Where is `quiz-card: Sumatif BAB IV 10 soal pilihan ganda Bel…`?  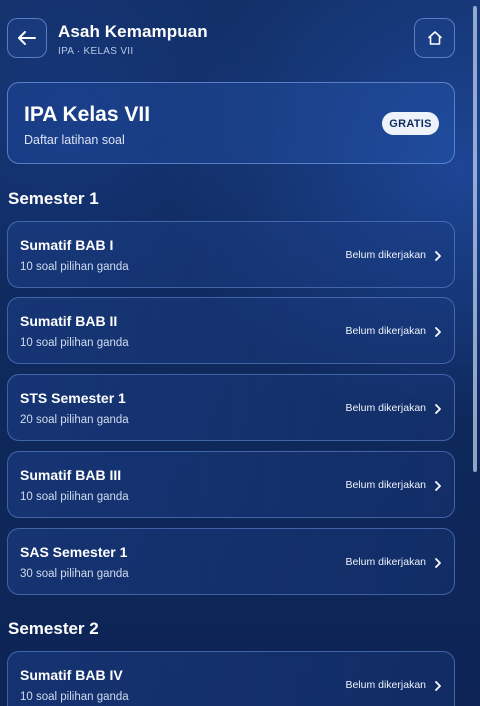
quiz-card: Sumatif BAB IV 10 soal pilihan ganda Bel… is located at coordinates (231, 678).